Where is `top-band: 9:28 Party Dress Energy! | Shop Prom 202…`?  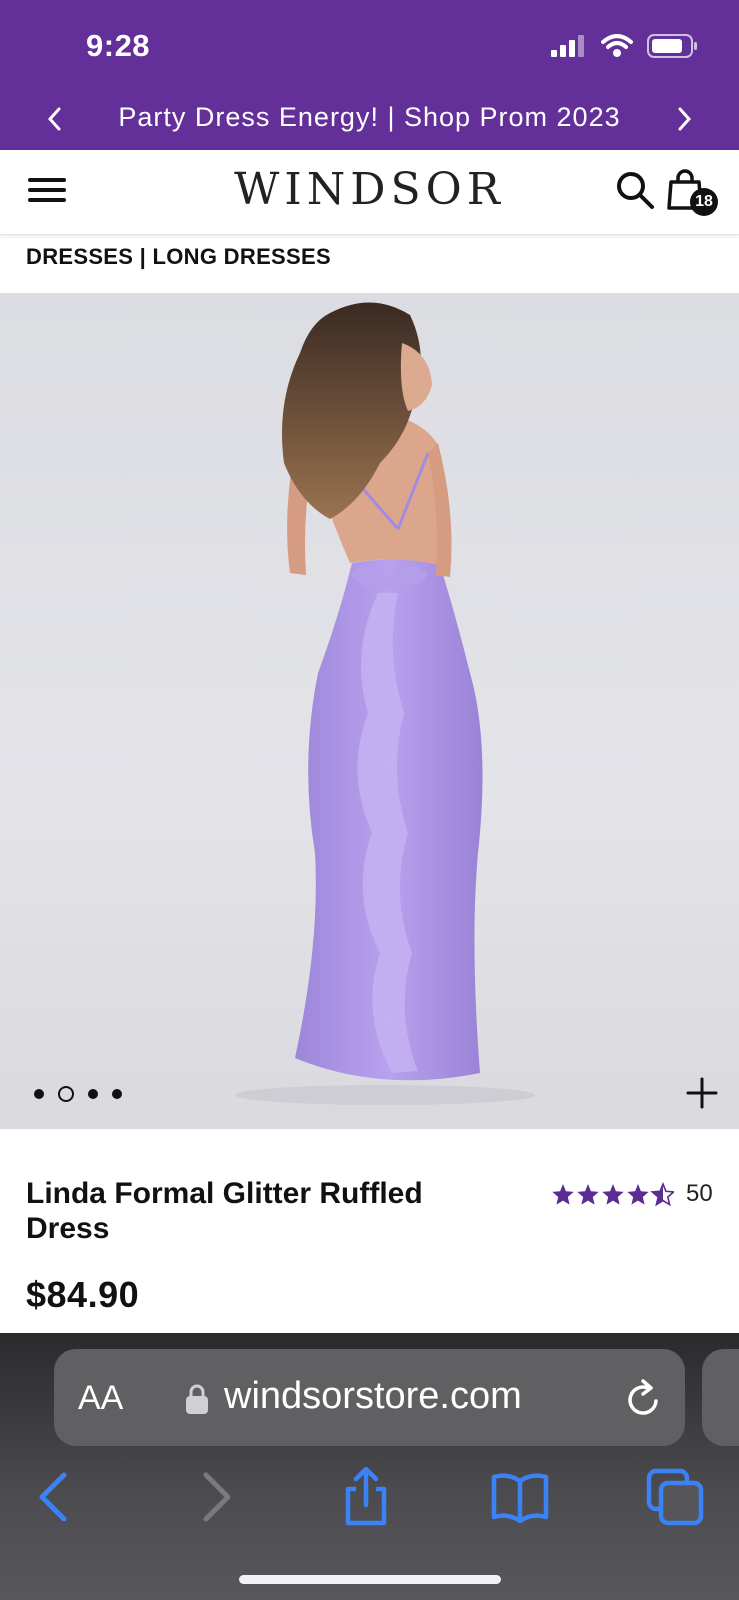
top-band: 9:28 Party Dress Energy! | Shop Prom 202… is located at coordinates (369, 75).